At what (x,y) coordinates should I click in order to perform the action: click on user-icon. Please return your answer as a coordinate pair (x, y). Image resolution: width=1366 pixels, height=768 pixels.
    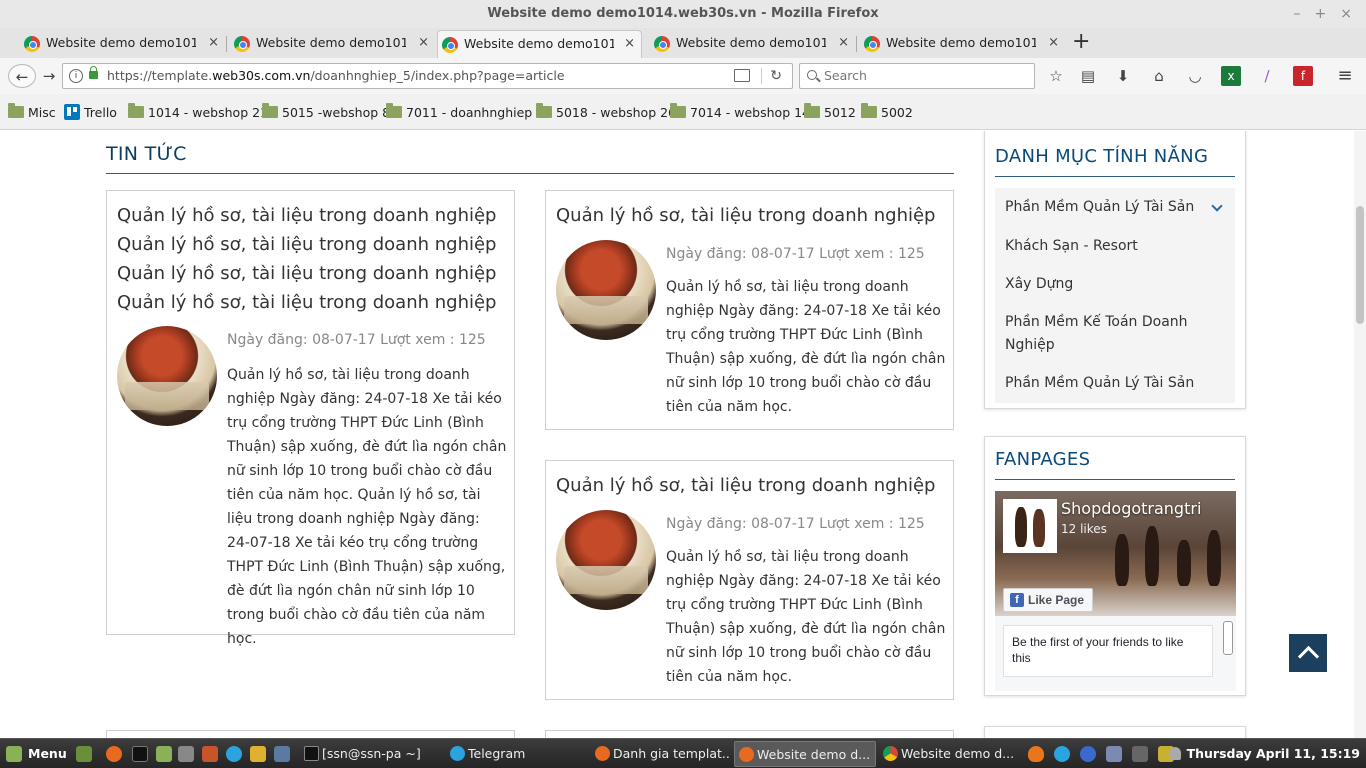
    Looking at the image, I should click on (1174, 753).